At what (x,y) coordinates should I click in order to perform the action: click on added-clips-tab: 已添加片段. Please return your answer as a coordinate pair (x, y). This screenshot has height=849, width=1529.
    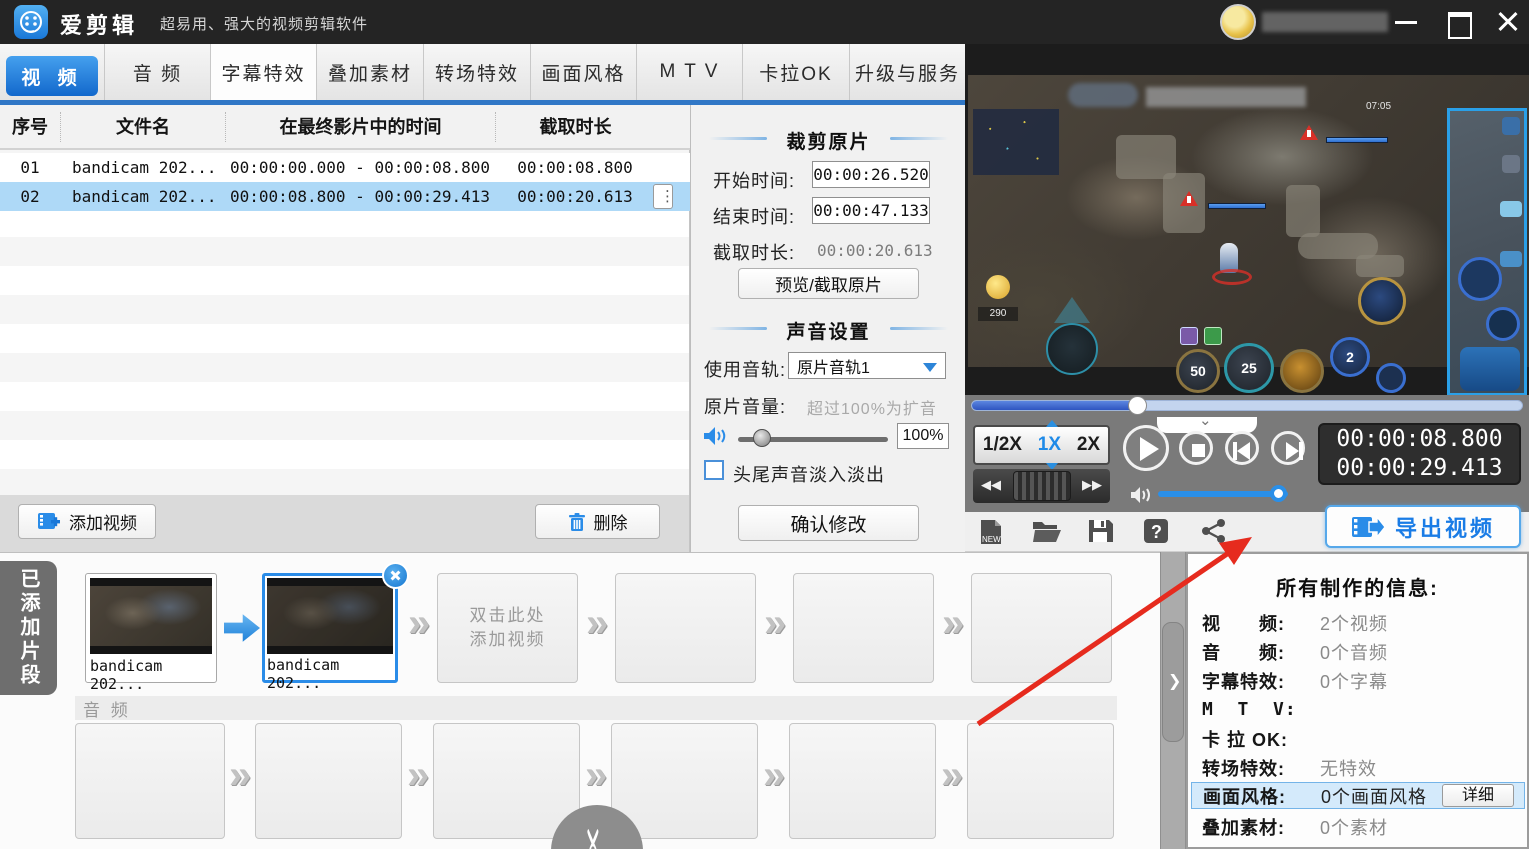
    Looking at the image, I should click on (28, 628).